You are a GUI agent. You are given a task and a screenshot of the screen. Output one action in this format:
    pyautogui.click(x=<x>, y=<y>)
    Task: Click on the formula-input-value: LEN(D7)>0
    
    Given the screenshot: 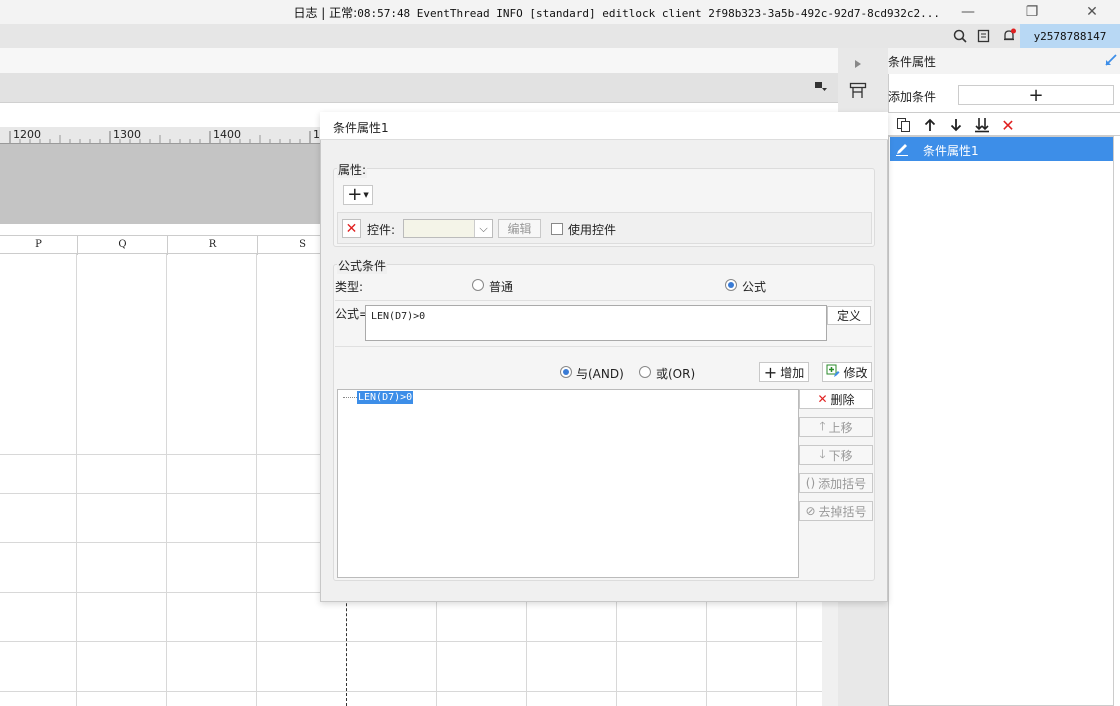 What is the action you would take?
    pyautogui.click(x=398, y=316)
    